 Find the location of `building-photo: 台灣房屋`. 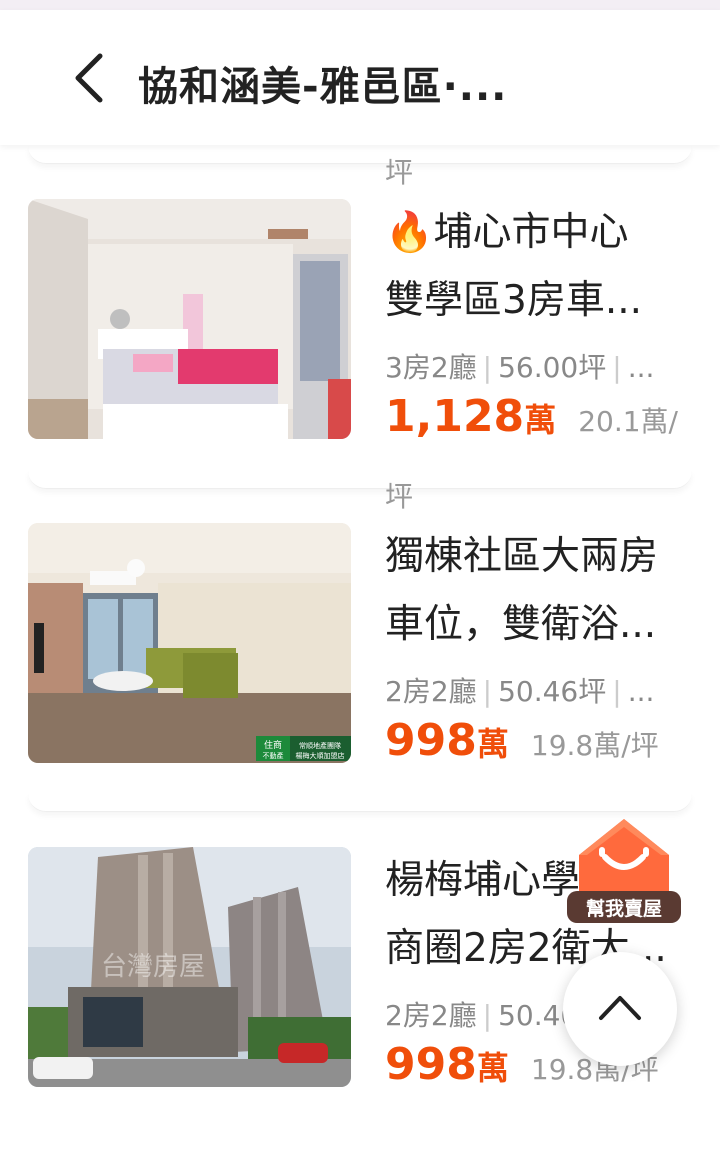

building-photo: 台灣房屋 is located at coordinates (189, 967).